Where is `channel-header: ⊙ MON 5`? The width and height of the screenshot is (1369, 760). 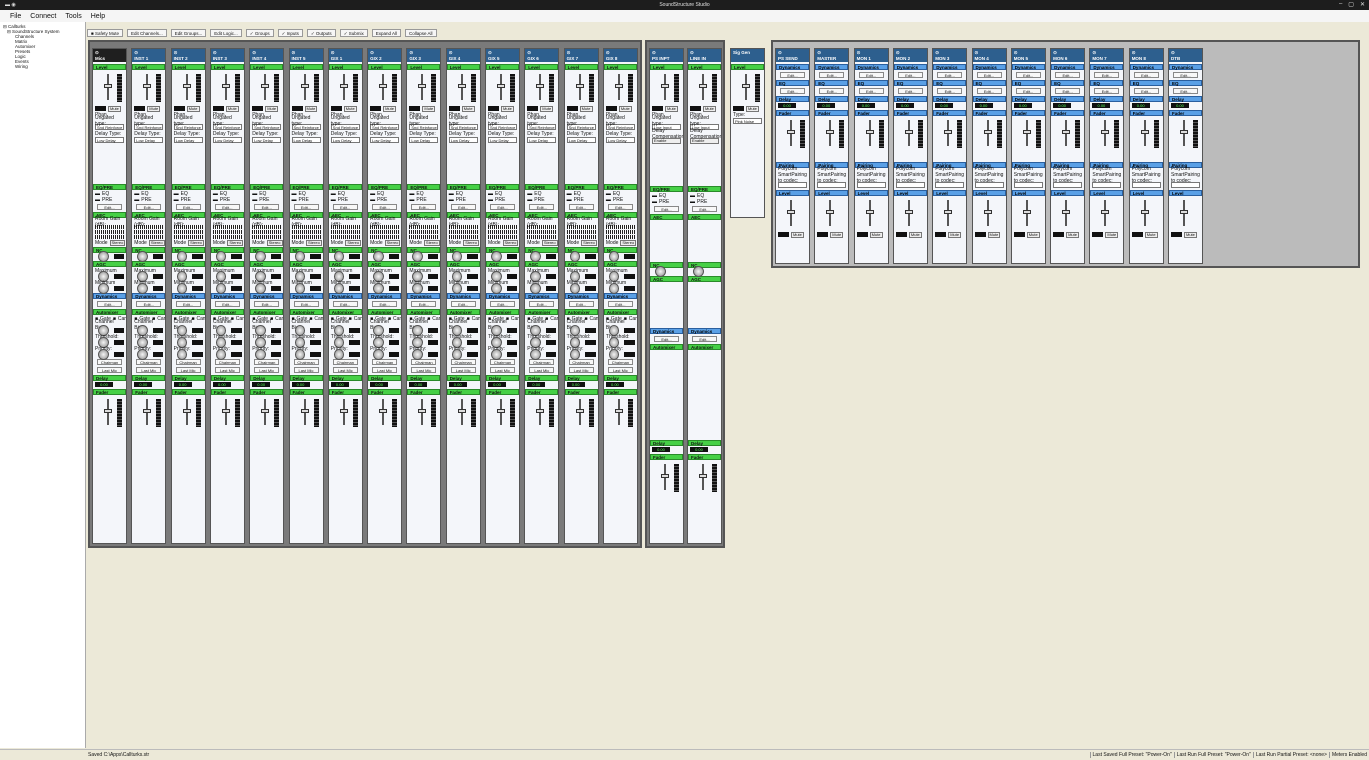
channel-header: ⊙ MON 5 is located at coordinates (1028, 55).